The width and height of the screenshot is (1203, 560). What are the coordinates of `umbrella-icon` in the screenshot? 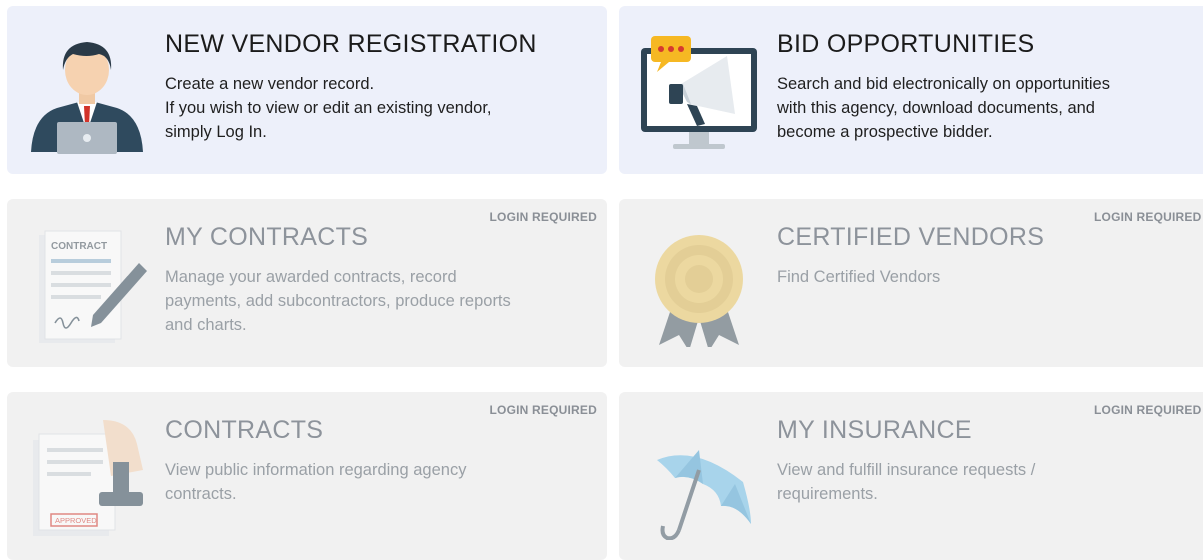 It's located at (699, 480).